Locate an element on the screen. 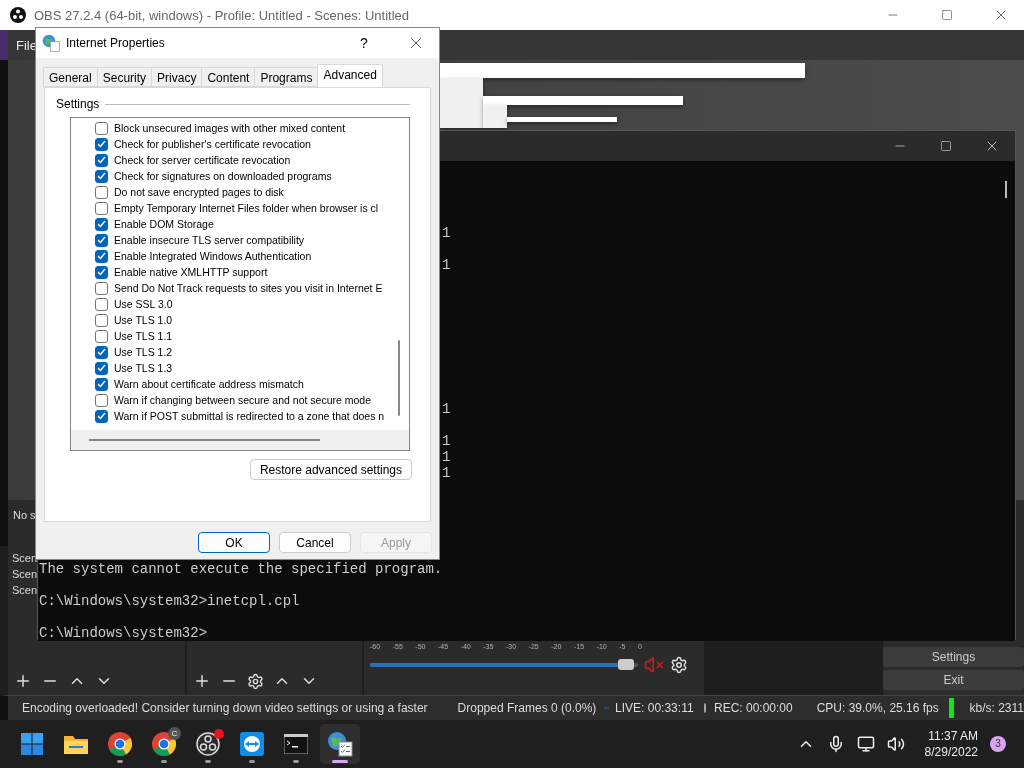  network-icon is located at coordinates (865, 744).